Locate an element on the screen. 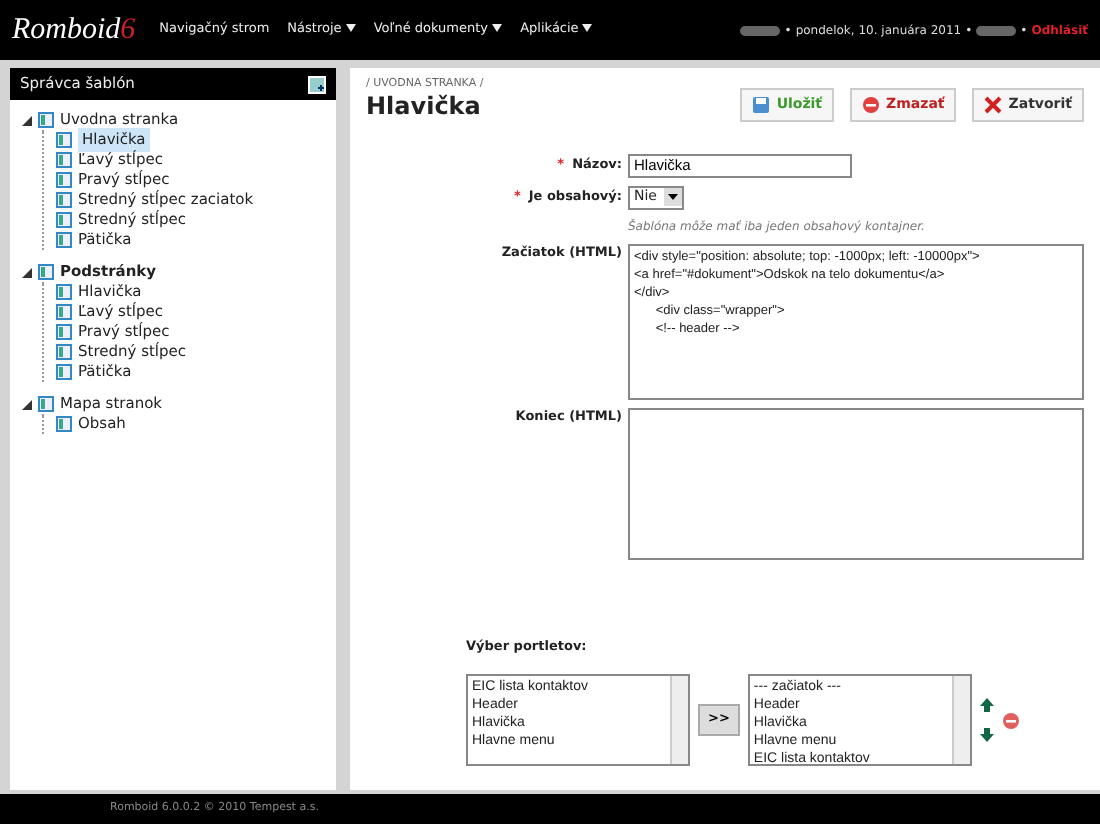  down-arrow-icon is located at coordinates (986, 735).